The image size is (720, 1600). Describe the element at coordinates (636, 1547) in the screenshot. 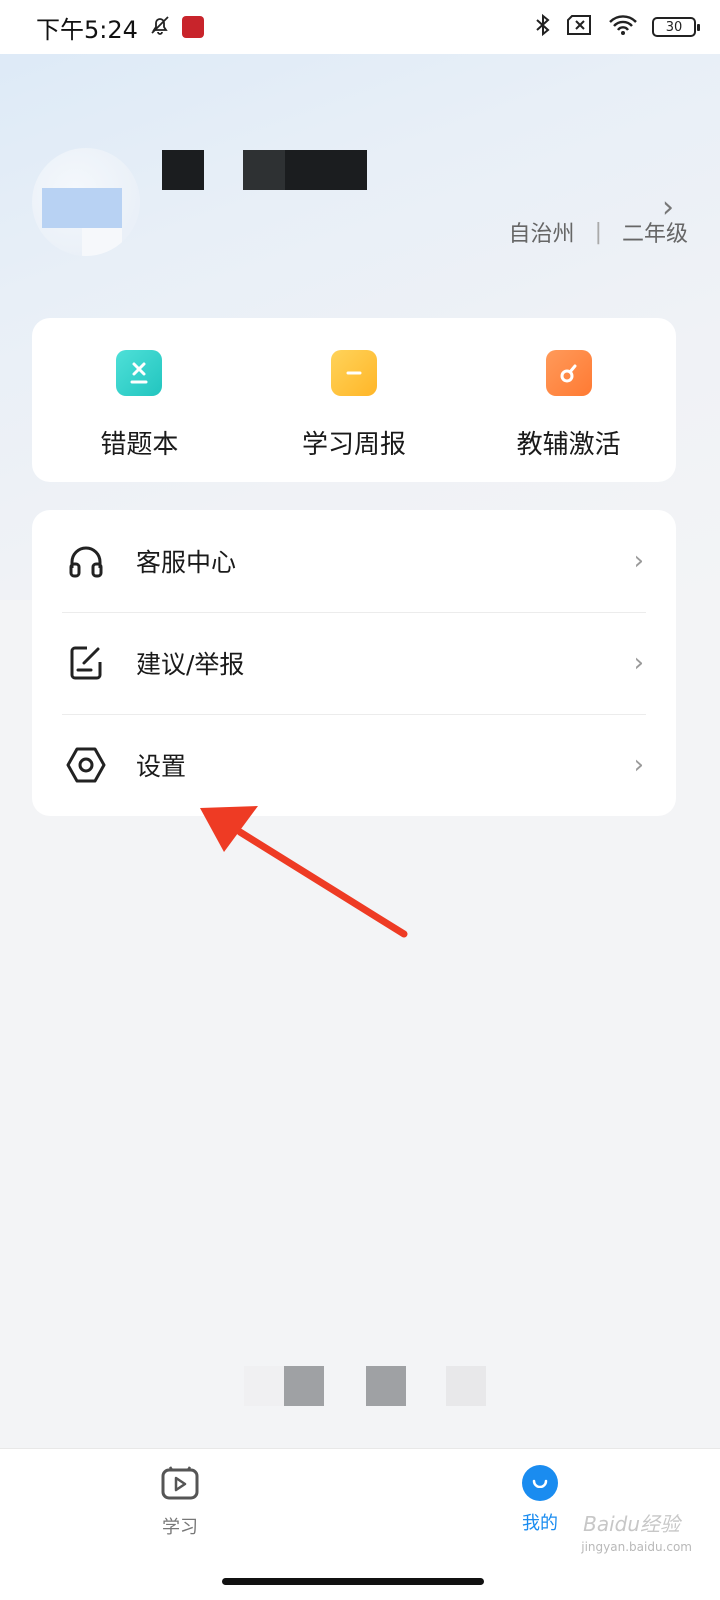

I see `watermark-url: jingyan.baidu.com` at that location.